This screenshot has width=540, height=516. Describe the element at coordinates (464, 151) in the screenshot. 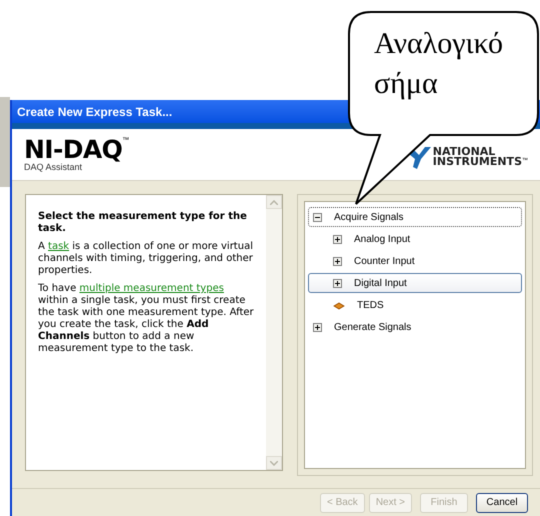

I see `vendor-logo-text: NATIONAL` at that location.